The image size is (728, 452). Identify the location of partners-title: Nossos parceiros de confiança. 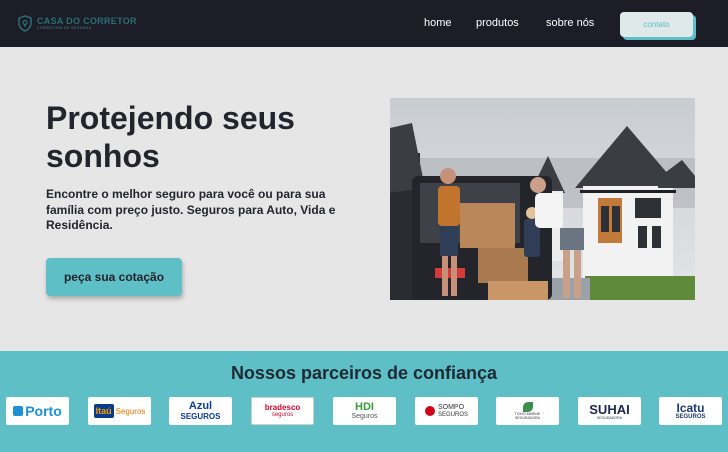
(364, 373).